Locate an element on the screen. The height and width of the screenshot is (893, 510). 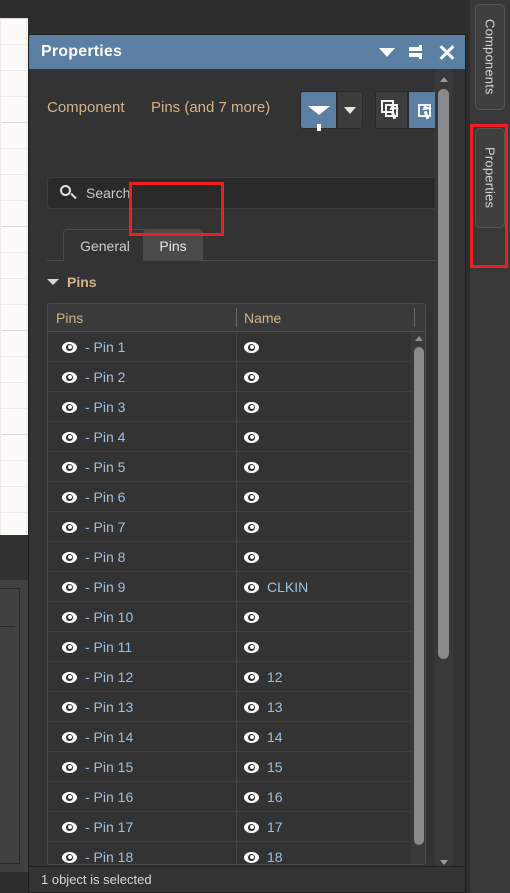
chevron-down-icon is located at coordinates (387, 52).